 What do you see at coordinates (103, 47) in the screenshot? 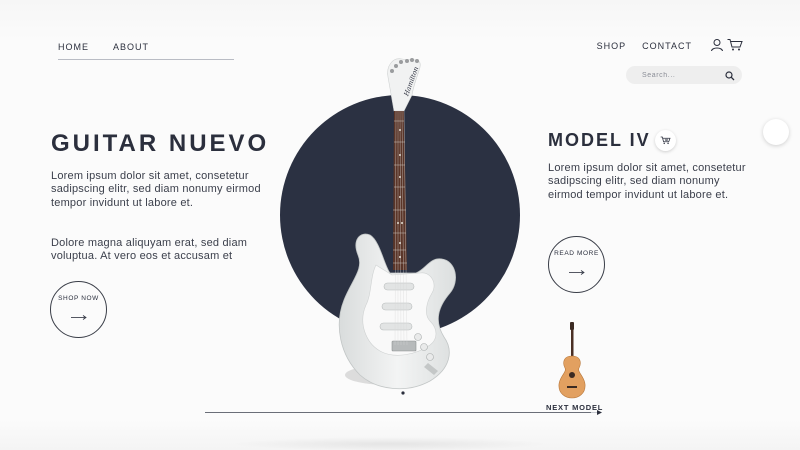
I see `nav-left: HOME ABOUT` at bounding box center [103, 47].